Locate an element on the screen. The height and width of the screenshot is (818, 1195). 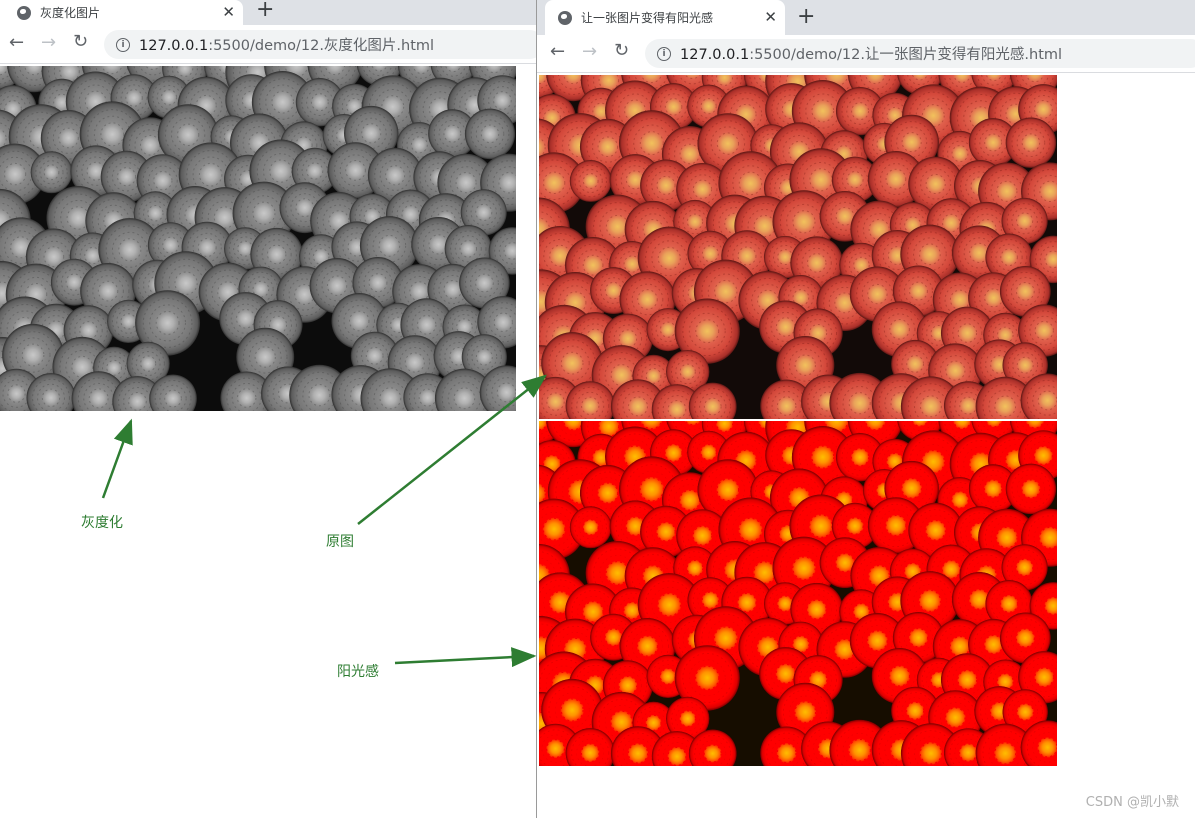
url-text: 127.0.0.1:5500/demo/12.让一张图片变得有阳光感.html is located at coordinates (871, 55).